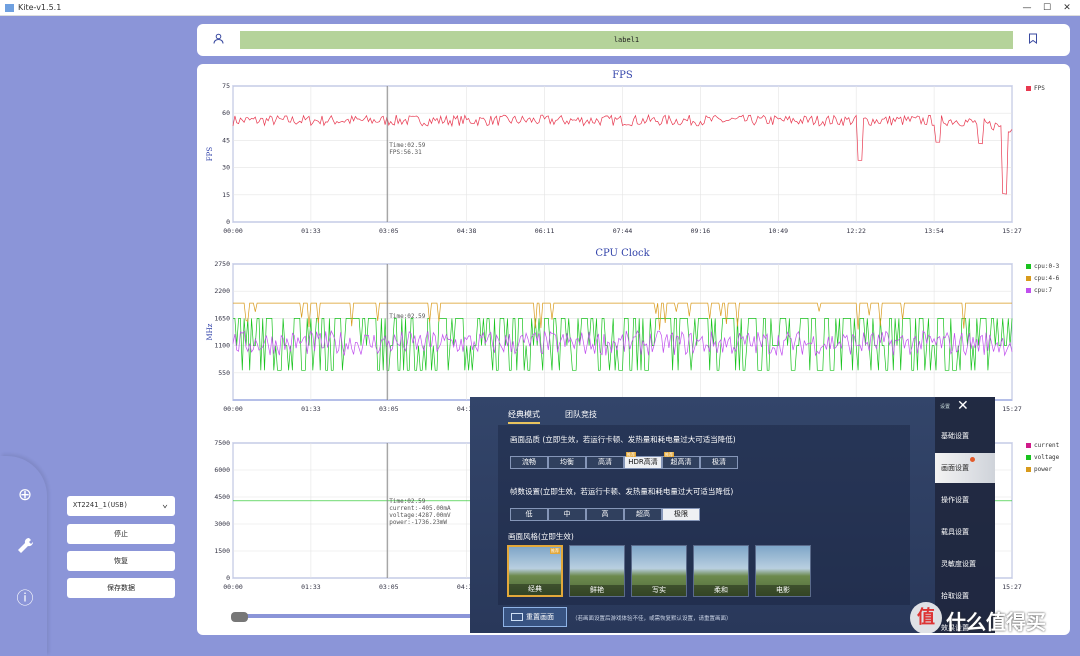 This screenshot has height=656, width=1080. Describe the element at coordinates (420, 508) in the screenshot. I see `cursor-readout-2-1: current:-405.00mA` at that location.